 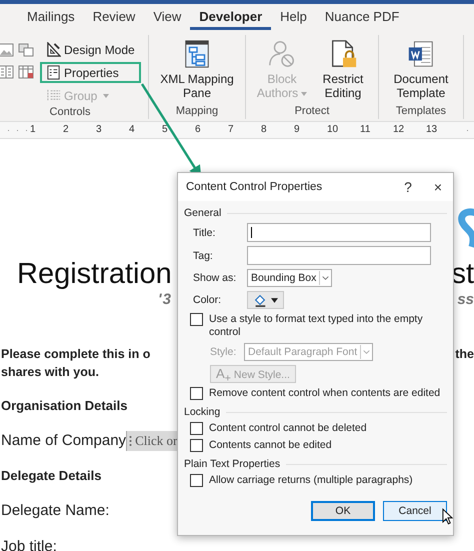 What do you see at coordinates (63, 441) in the screenshot?
I see `field-label: Name of Company` at bounding box center [63, 441].